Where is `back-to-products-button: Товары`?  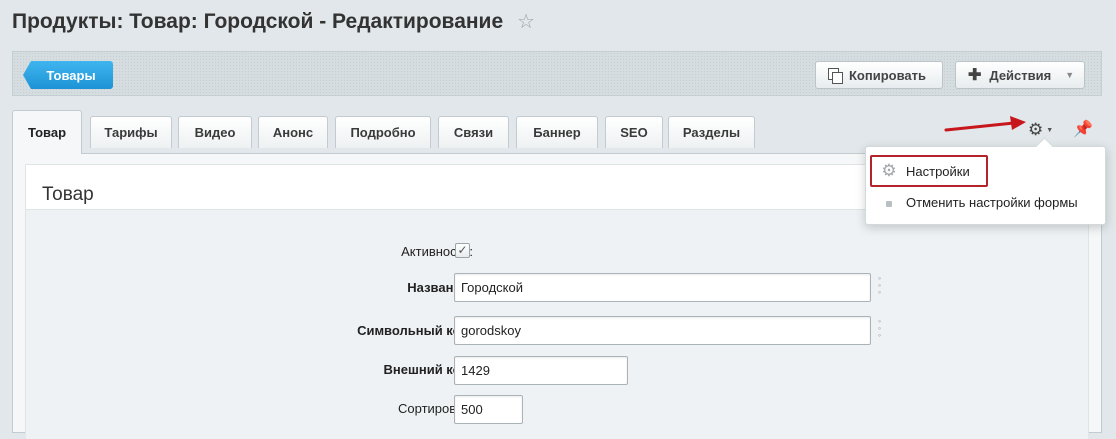
back-to-products-button: Товары is located at coordinates (68, 75).